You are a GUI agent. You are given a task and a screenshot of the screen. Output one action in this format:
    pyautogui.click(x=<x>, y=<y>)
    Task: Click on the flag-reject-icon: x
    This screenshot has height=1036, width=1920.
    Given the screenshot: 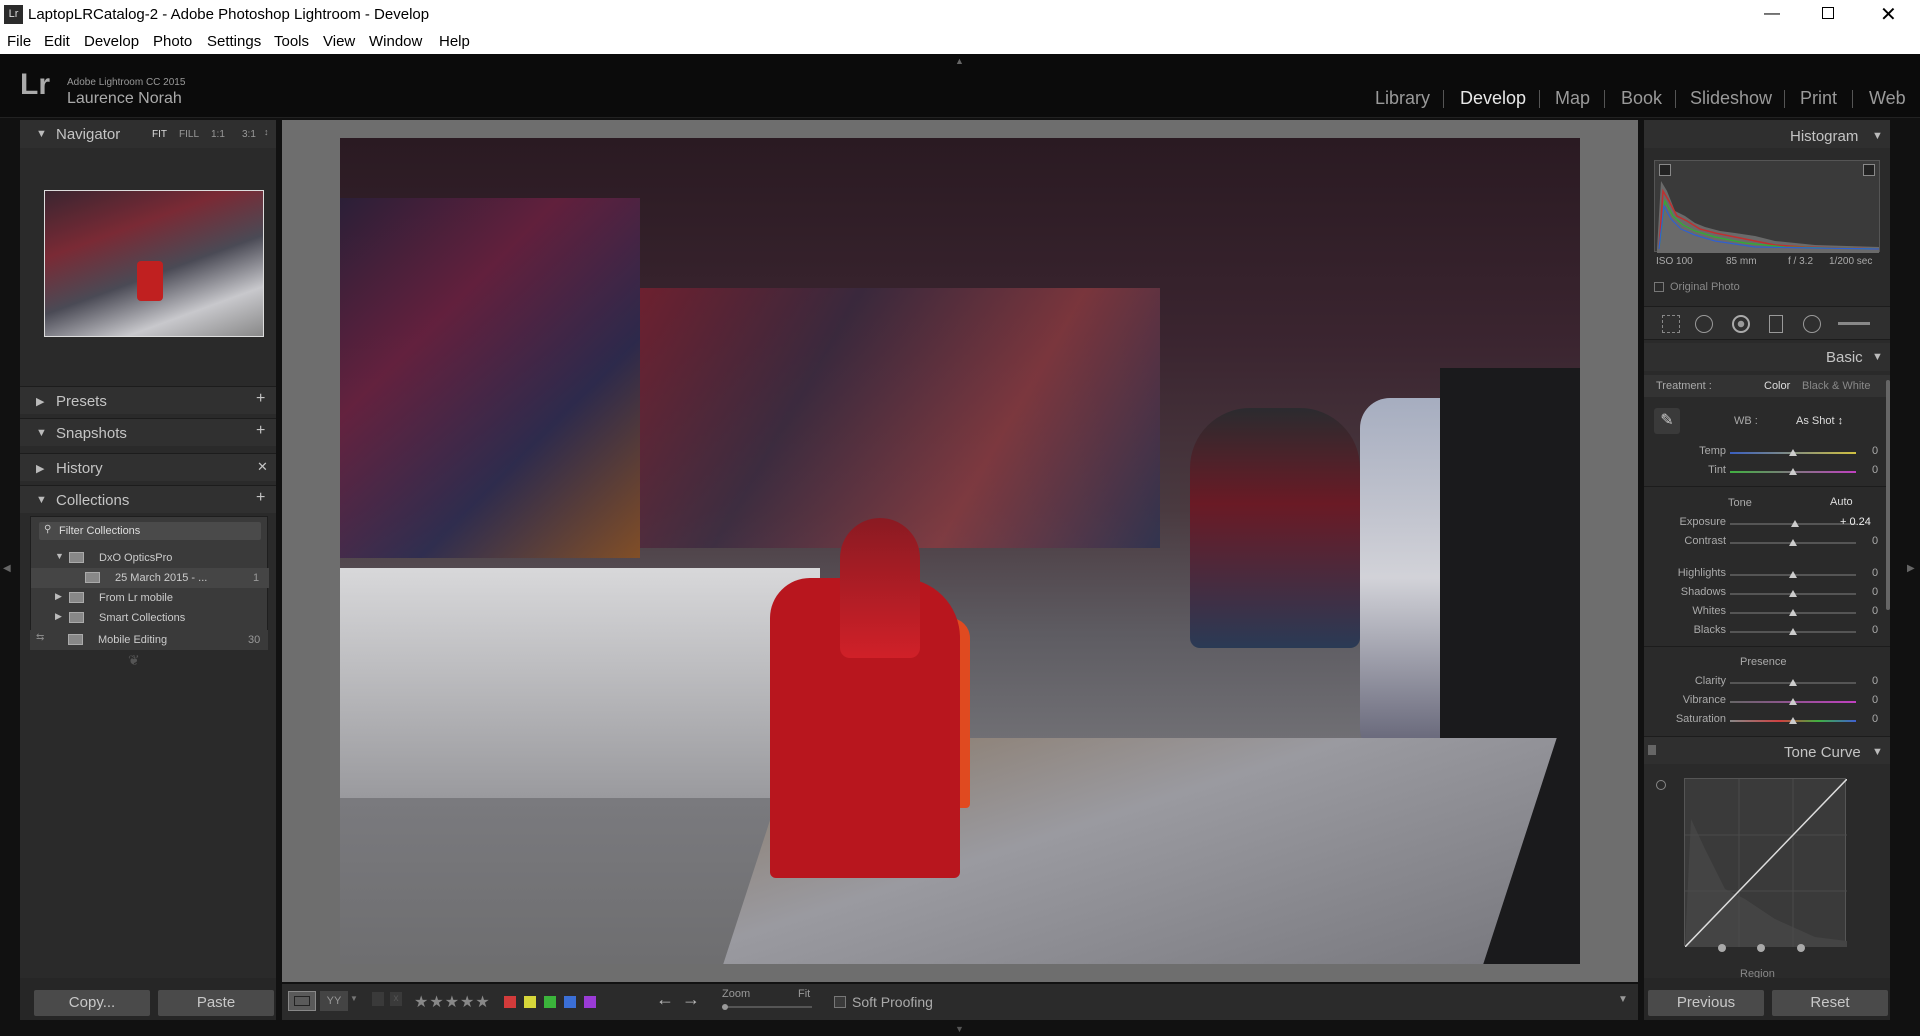 What is the action you would take?
    pyautogui.click(x=396, y=999)
    